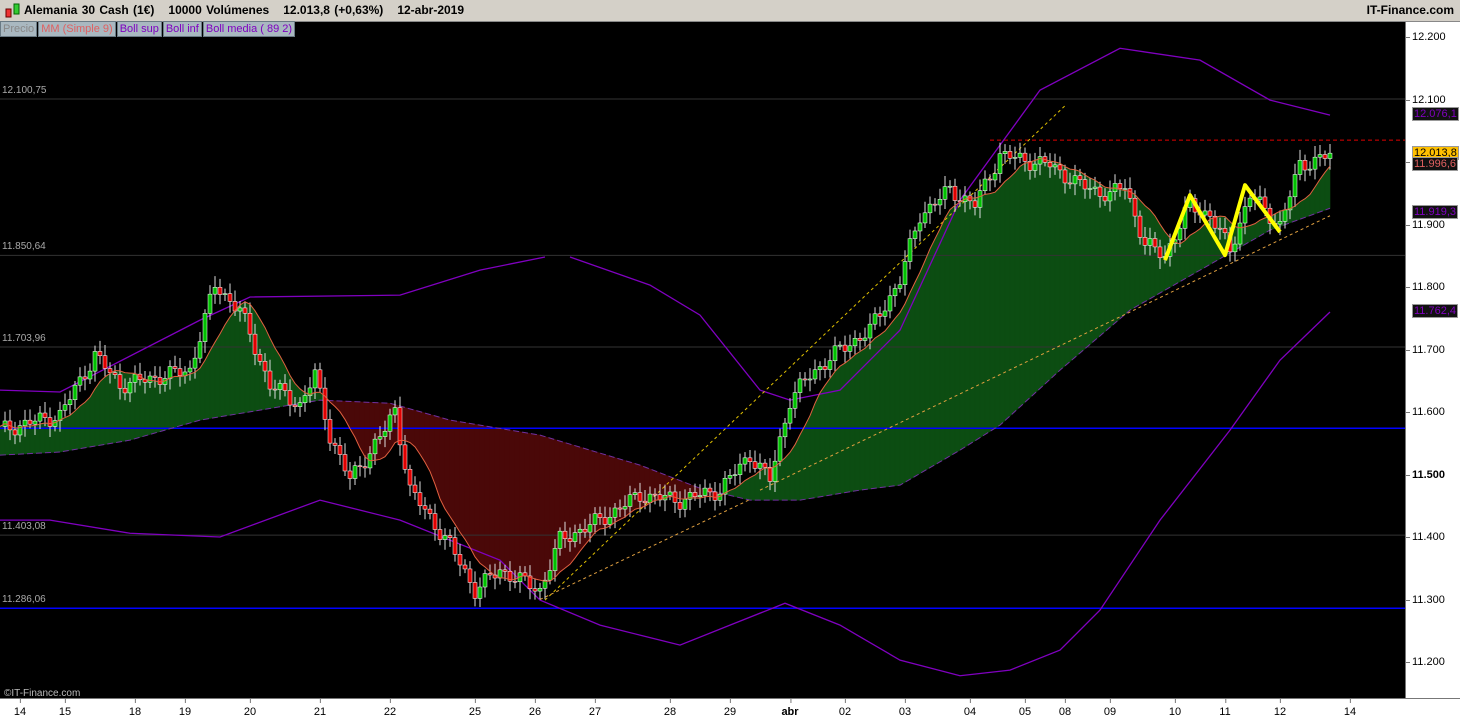 This screenshot has height=721, width=1460. I want to click on legend-item: Boll inf, so click(182, 29).